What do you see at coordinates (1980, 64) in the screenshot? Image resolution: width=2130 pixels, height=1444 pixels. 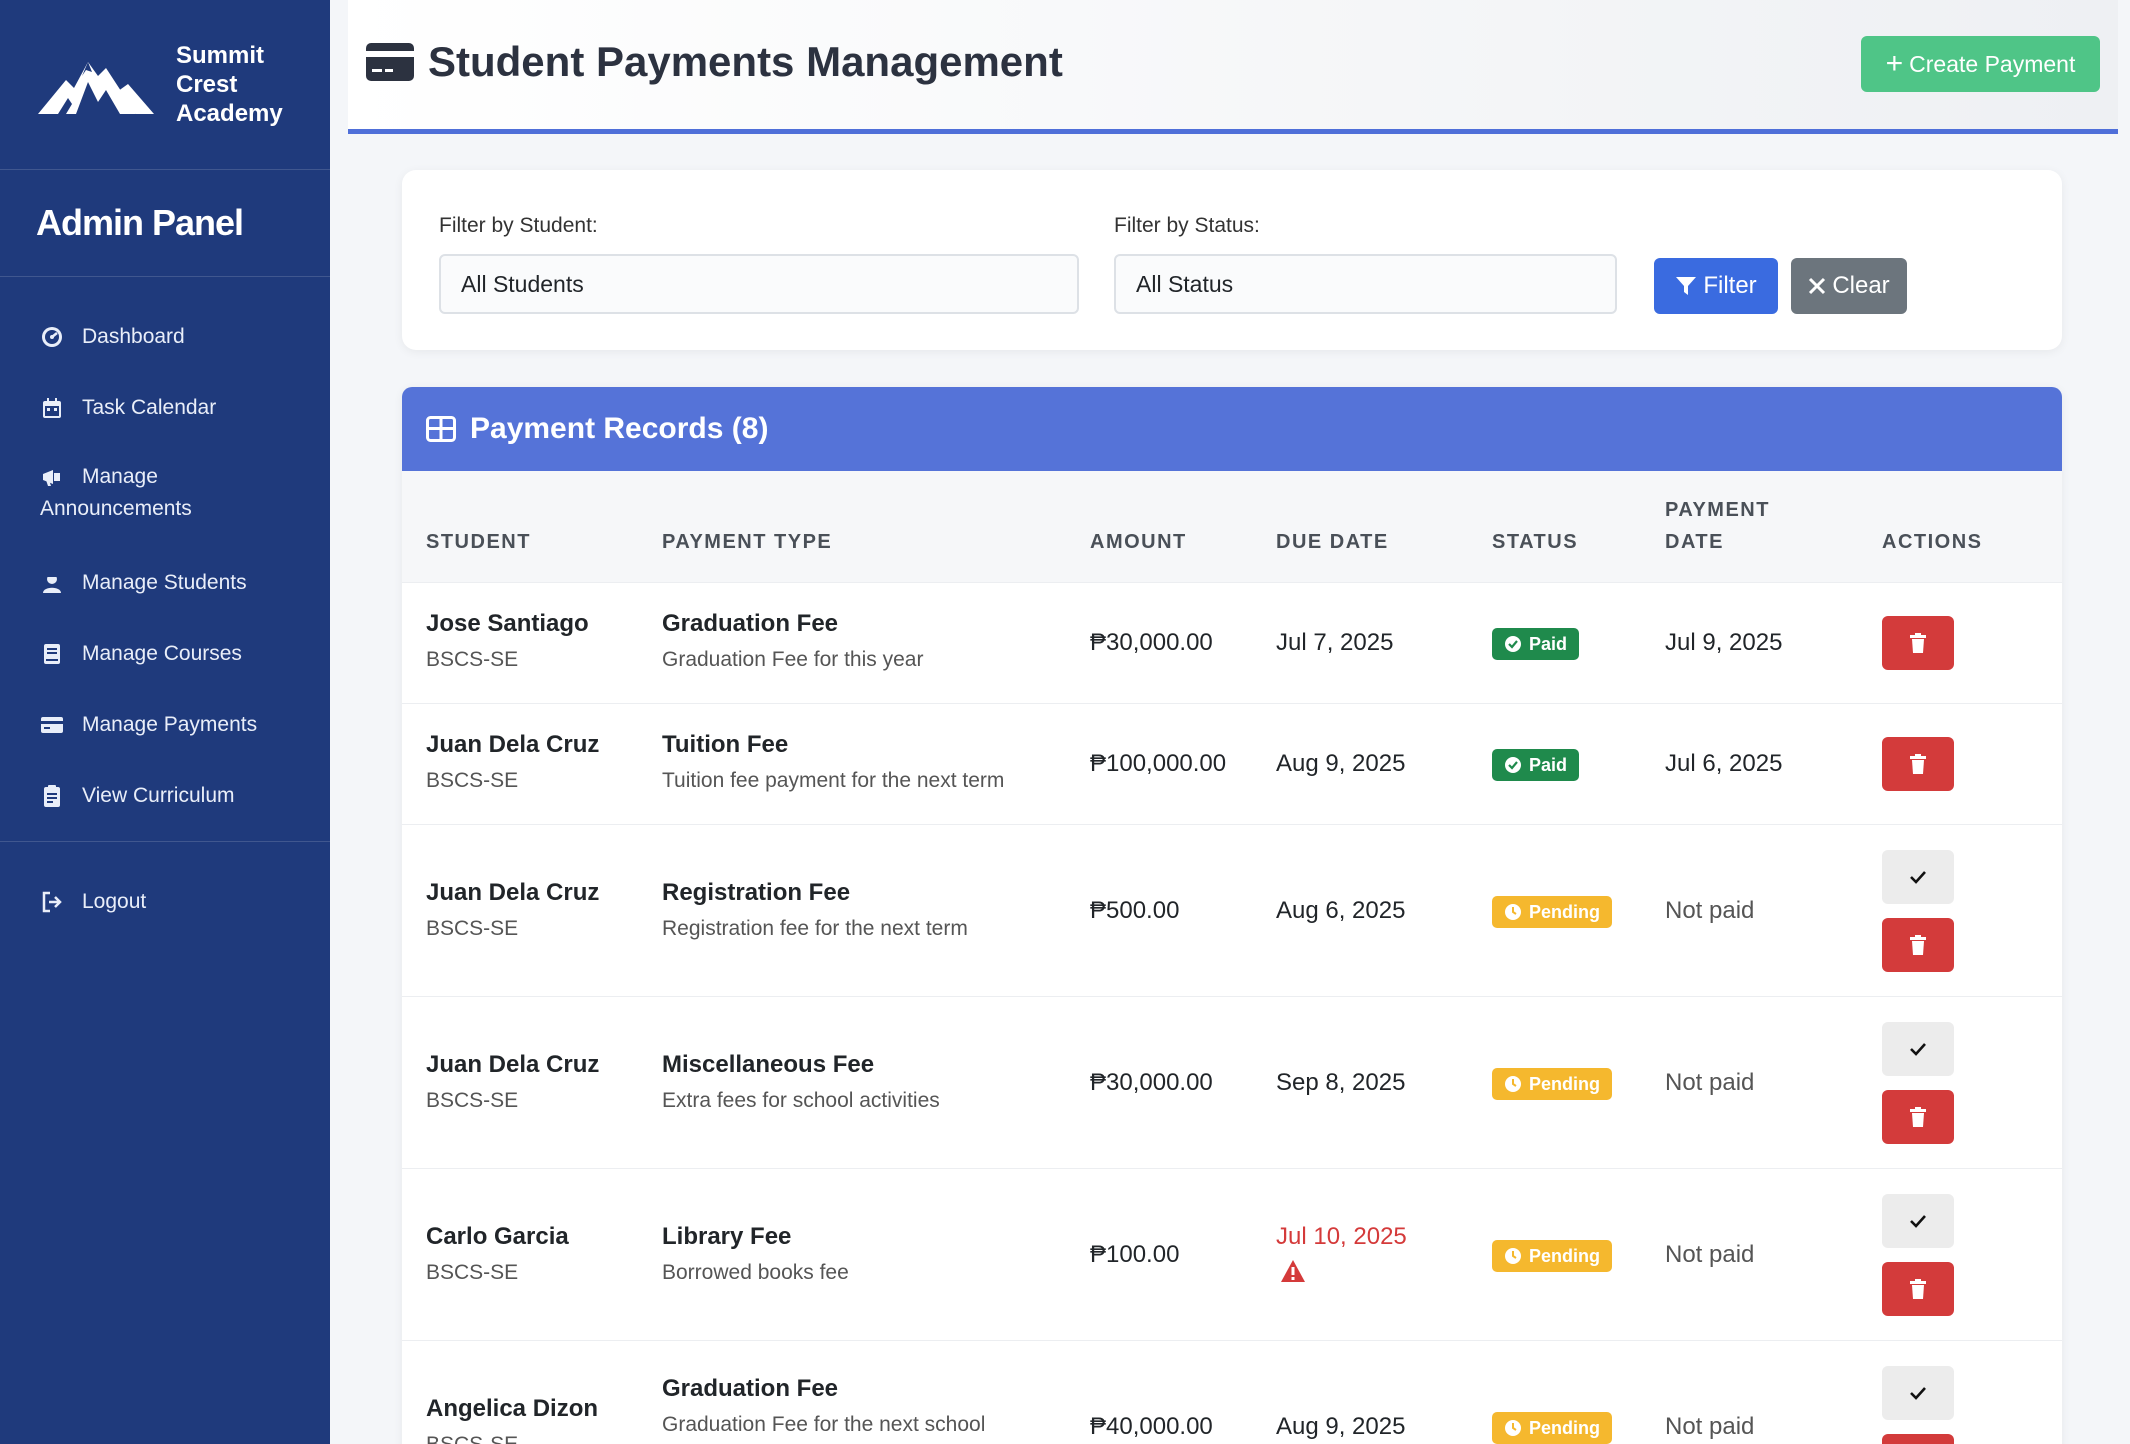 I see `create-payment-button: + Create Payment` at bounding box center [1980, 64].